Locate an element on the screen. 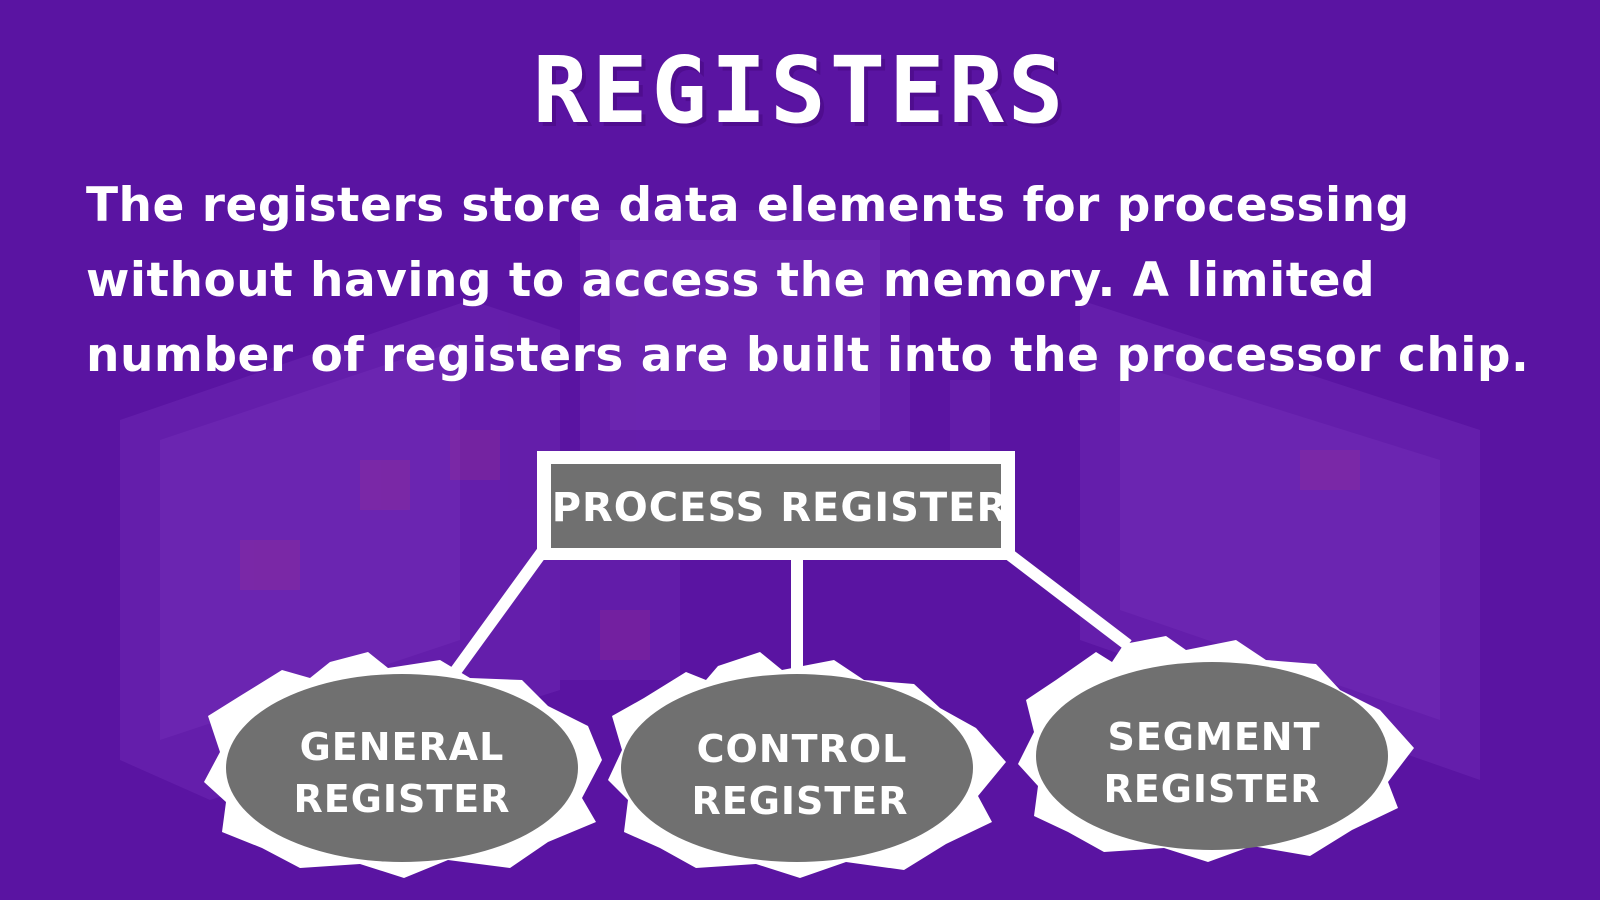  general-register-line2: REGISTER is located at coordinates (401, 799).